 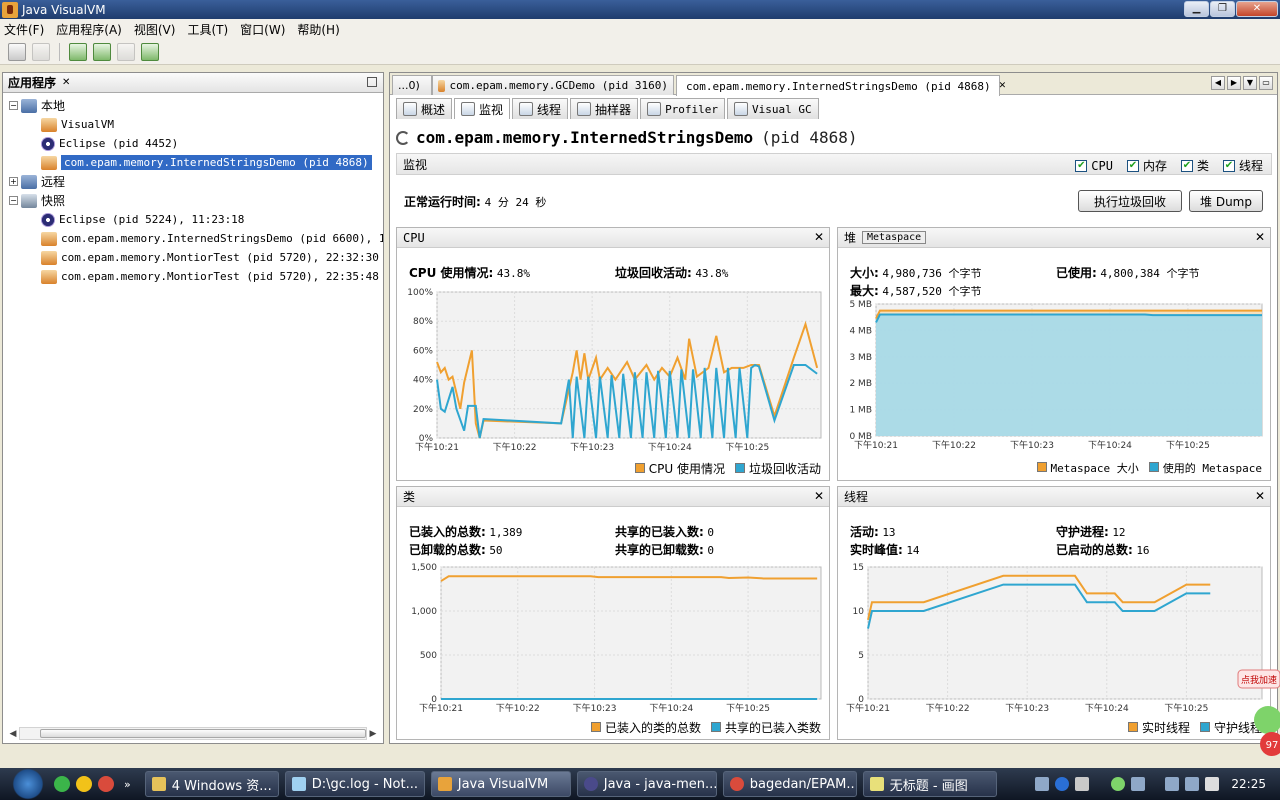 What do you see at coordinates (318, 29) in the screenshot?
I see `menu-help: 帮助(H)` at bounding box center [318, 29].